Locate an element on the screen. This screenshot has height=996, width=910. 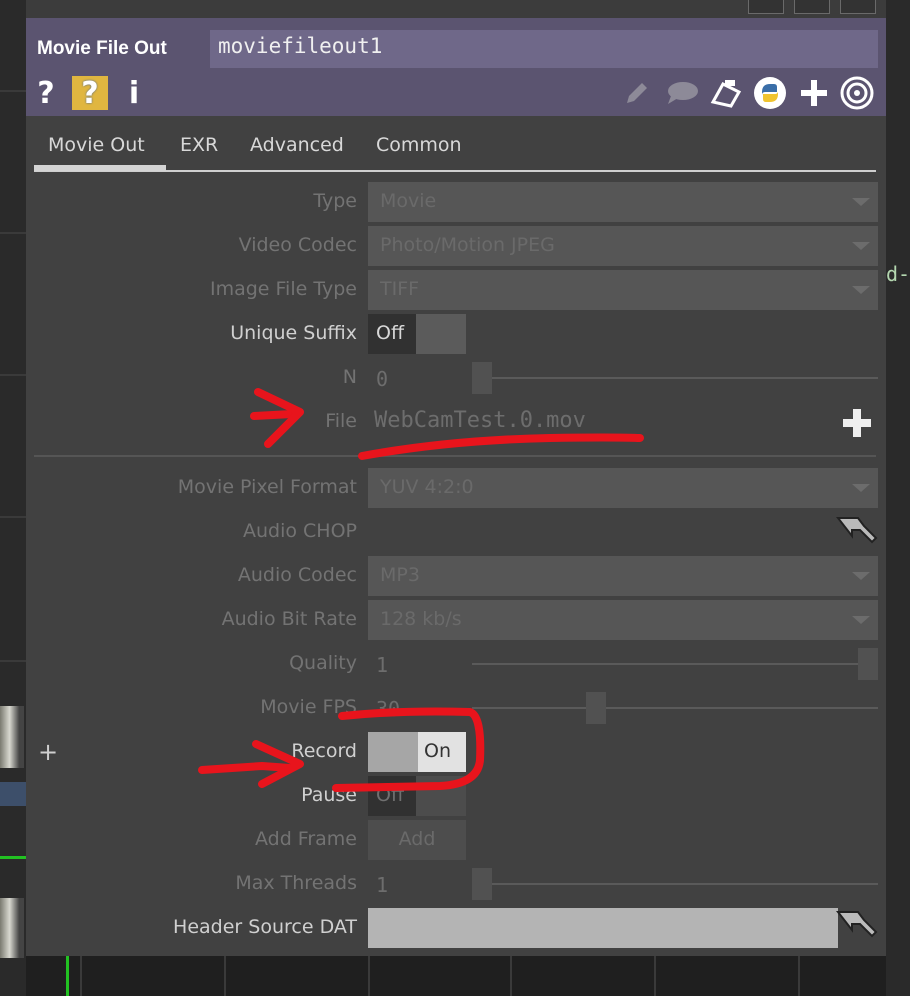
tab-advanced: Advanced is located at coordinates (297, 145).